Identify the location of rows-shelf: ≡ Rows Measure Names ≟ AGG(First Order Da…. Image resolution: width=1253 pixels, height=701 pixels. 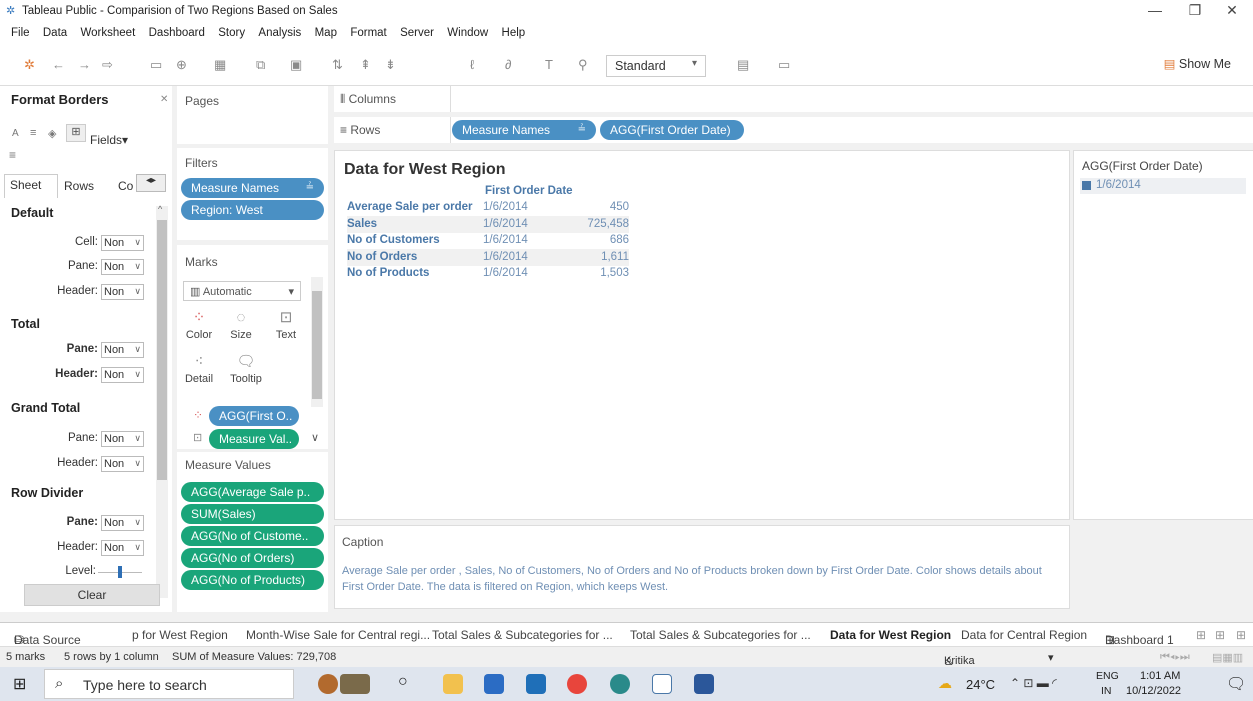
(793, 130).